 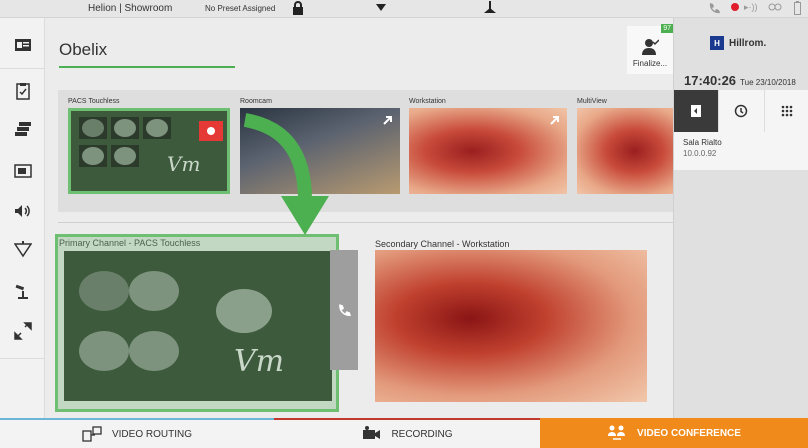 What do you see at coordinates (381, 9) in the screenshot?
I see `chevron-down-icon` at bounding box center [381, 9].